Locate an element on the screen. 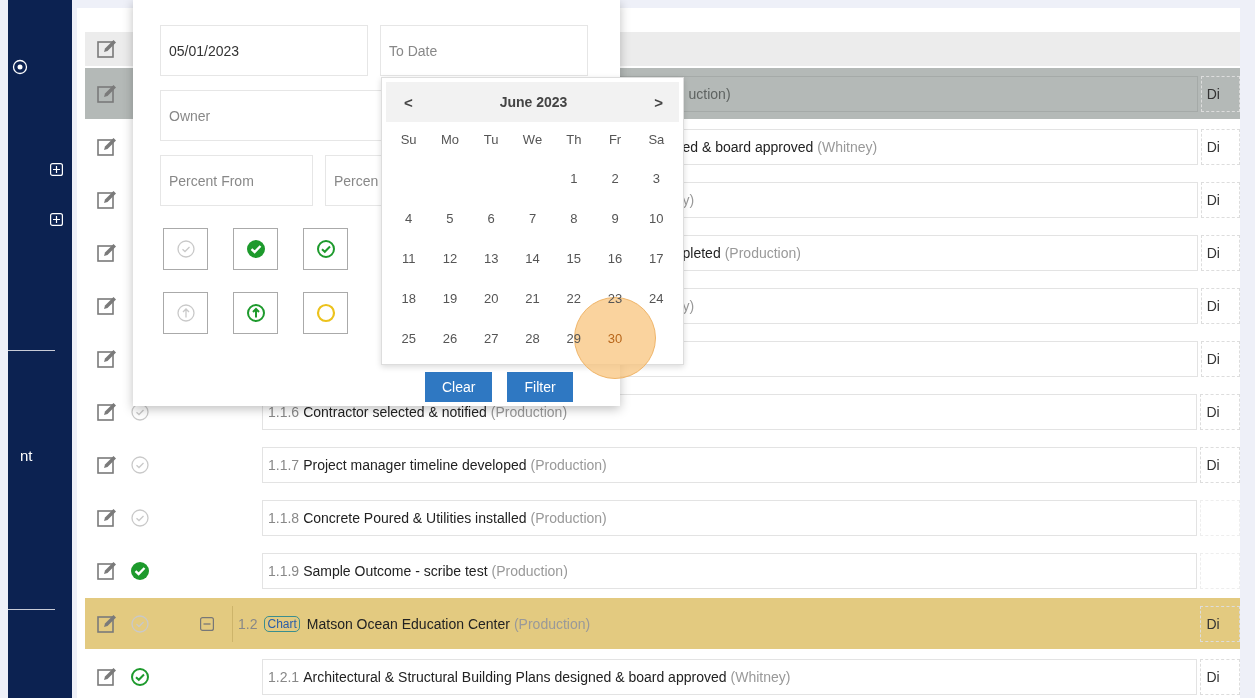 This screenshot has height=698, width=1255. task-title: Project manager timeline developed is located at coordinates (415, 464).